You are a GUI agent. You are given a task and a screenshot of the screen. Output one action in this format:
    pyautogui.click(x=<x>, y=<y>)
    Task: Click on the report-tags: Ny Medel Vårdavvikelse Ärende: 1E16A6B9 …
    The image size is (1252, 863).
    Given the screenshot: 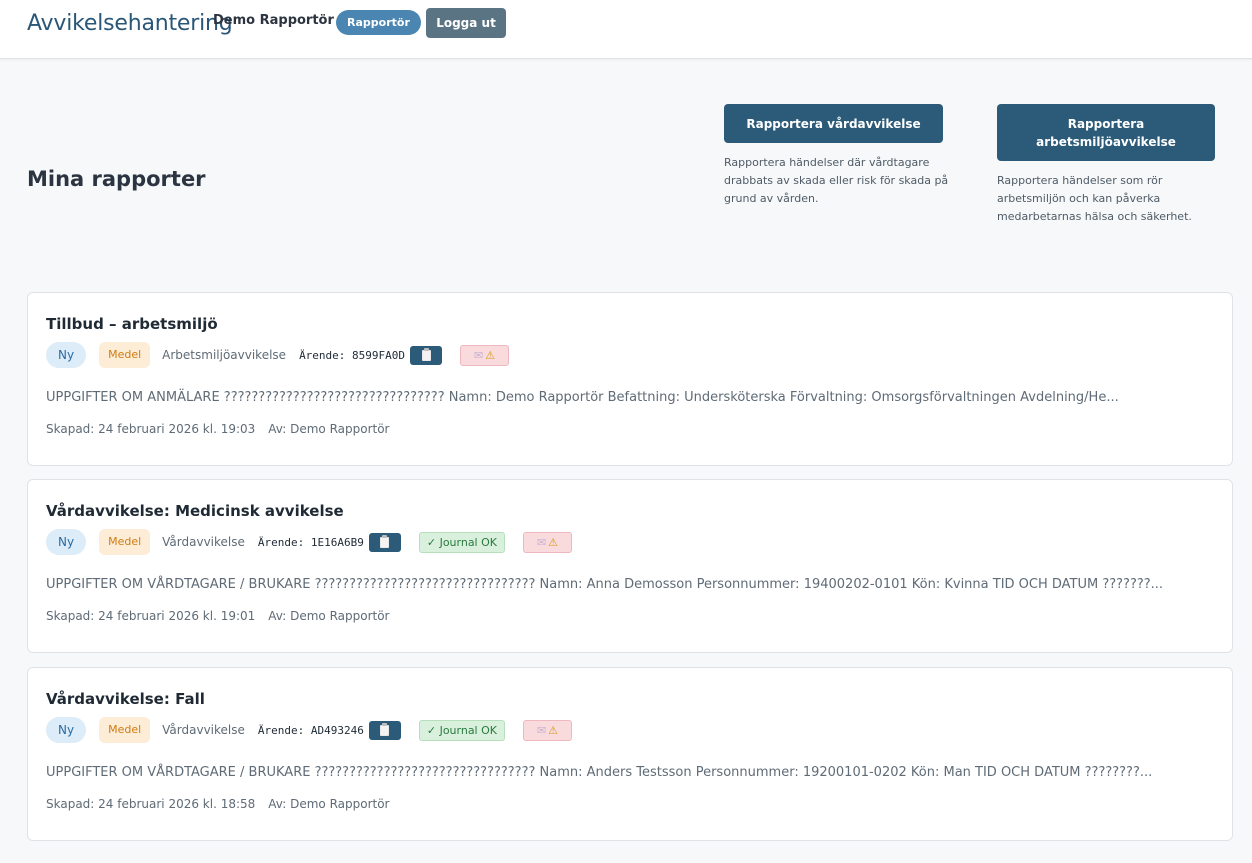 What is the action you would take?
    pyautogui.click(x=309, y=542)
    